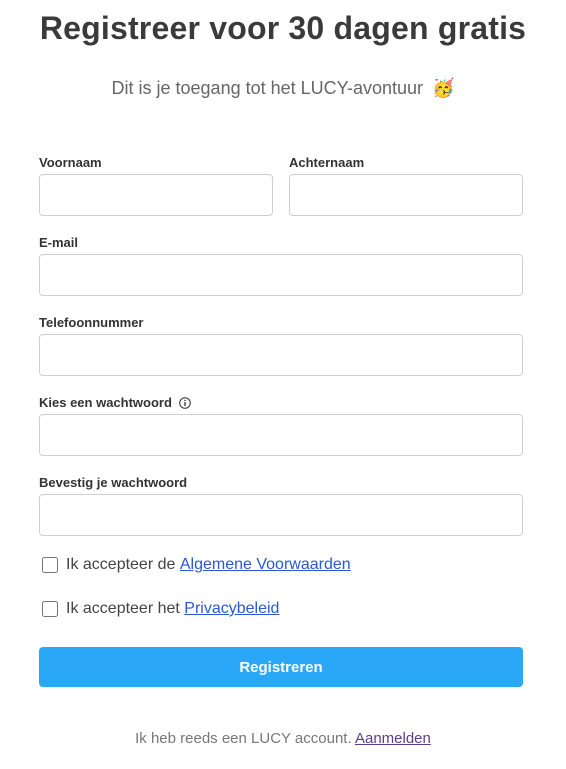 This screenshot has height=769, width=566. I want to click on privacy-link: Privacybeleid, so click(231, 609).